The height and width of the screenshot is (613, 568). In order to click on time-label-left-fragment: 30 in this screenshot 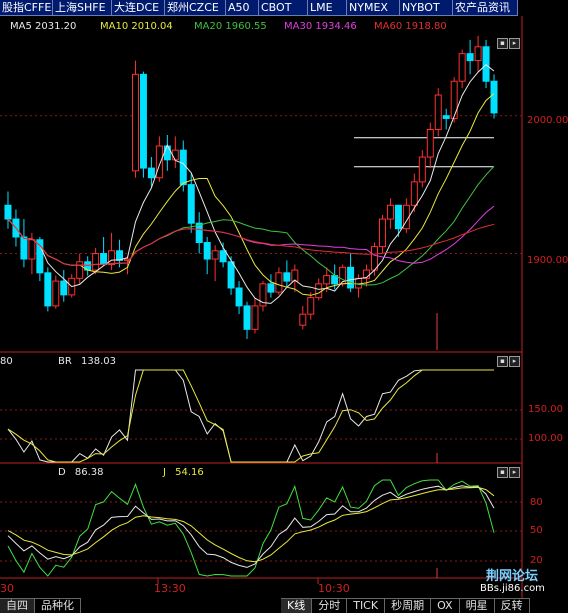, I will do `click(7, 588)`.